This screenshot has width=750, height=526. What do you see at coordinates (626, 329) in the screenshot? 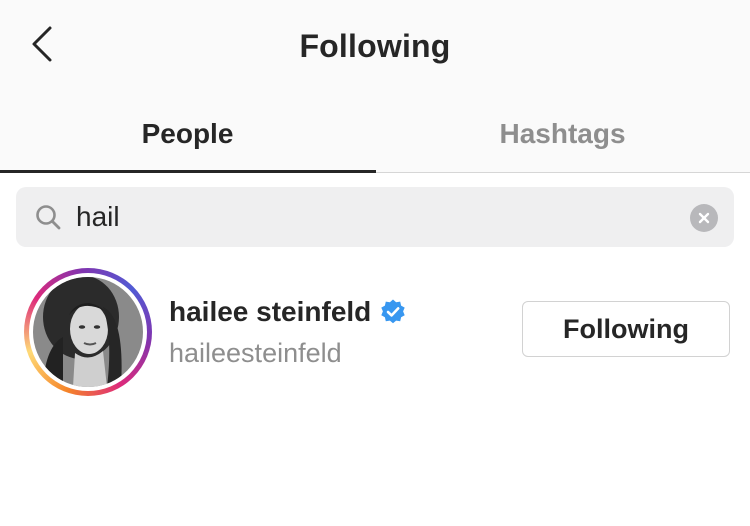
I see `following-button: Following` at bounding box center [626, 329].